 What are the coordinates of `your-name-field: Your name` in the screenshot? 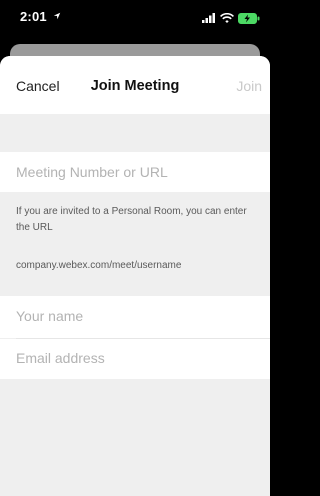 It's located at (135, 317).